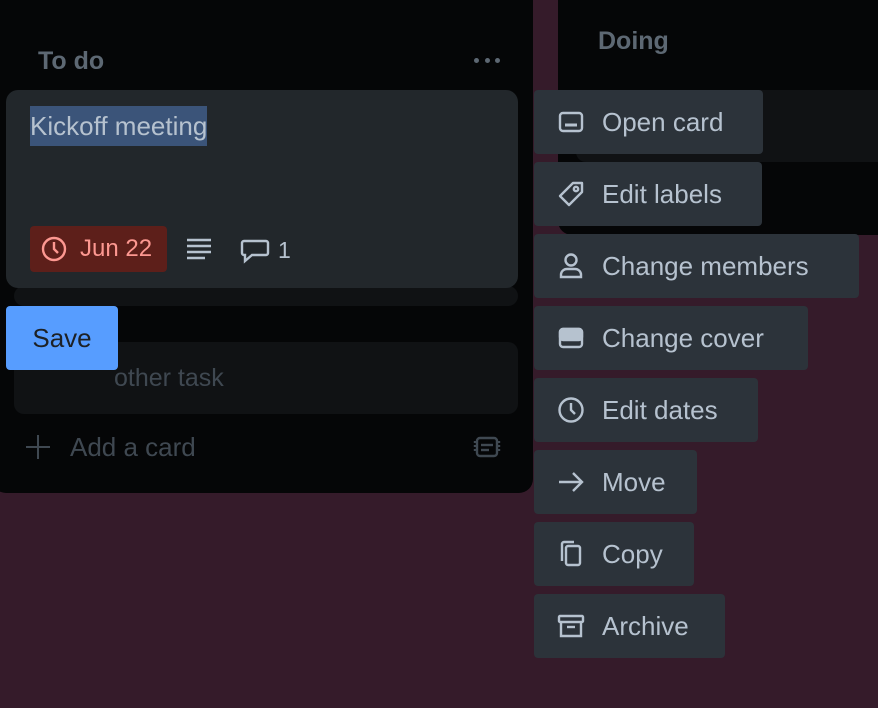 This screenshot has width=878, height=708. I want to click on change-members-label: Change members, so click(705, 265).